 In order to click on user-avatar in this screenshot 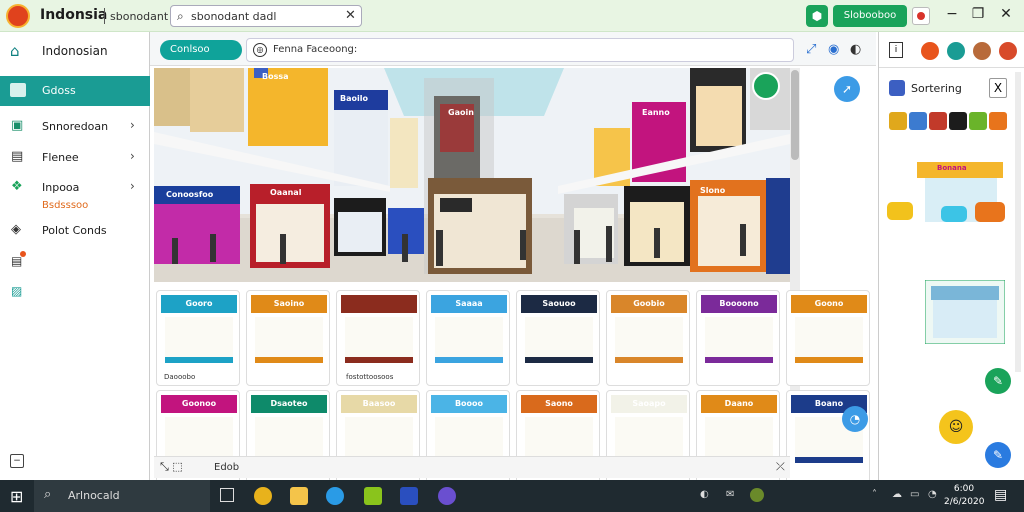, I will do `click(930, 51)`.